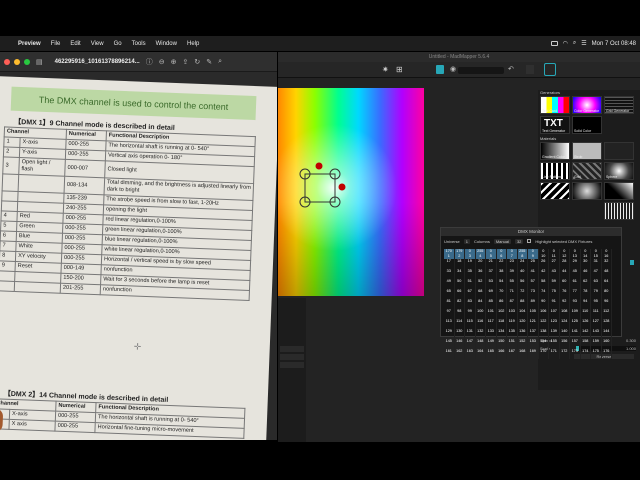 This screenshot has width=640, height=480. What do you see at coordinates (460, 304) in the screenshot?
I see `dmx-channel-cell: 82` at bounding box center [460, 304].